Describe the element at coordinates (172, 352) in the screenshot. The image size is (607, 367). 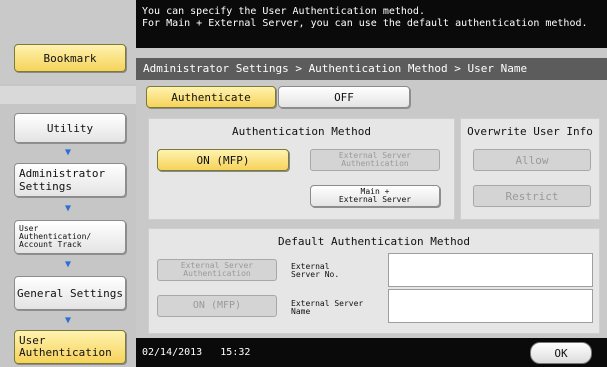
I see `date-text: 02/14/2013` at that location.